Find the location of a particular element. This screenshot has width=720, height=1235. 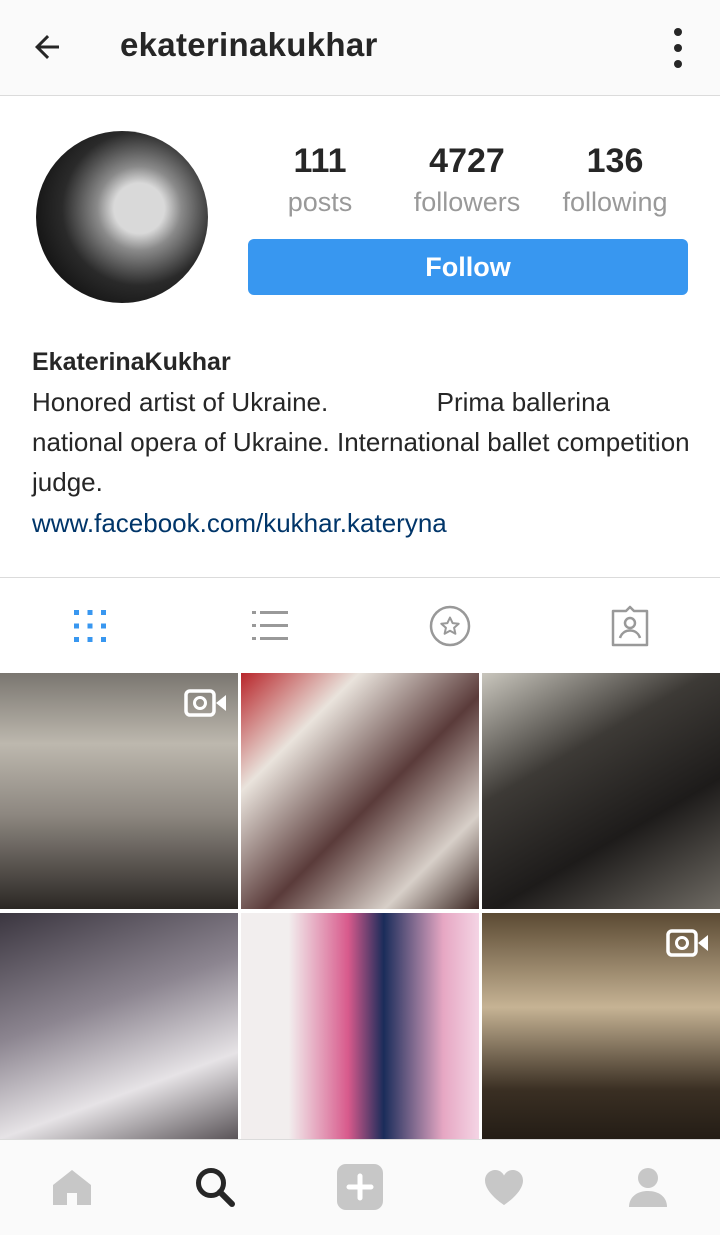

star-circle-icon is located at coordinates (450, 626).